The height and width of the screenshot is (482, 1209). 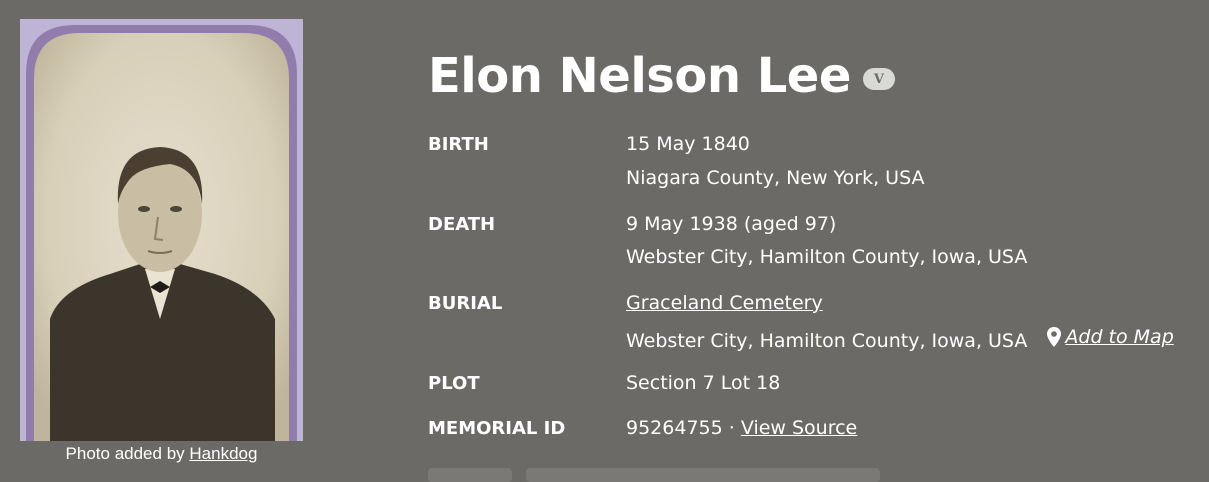 What do you see at coordinates (497, 428) in the screenshot?
I see `memorial-id-label: MEMORIAL ID` at bounding box center [497, 428].